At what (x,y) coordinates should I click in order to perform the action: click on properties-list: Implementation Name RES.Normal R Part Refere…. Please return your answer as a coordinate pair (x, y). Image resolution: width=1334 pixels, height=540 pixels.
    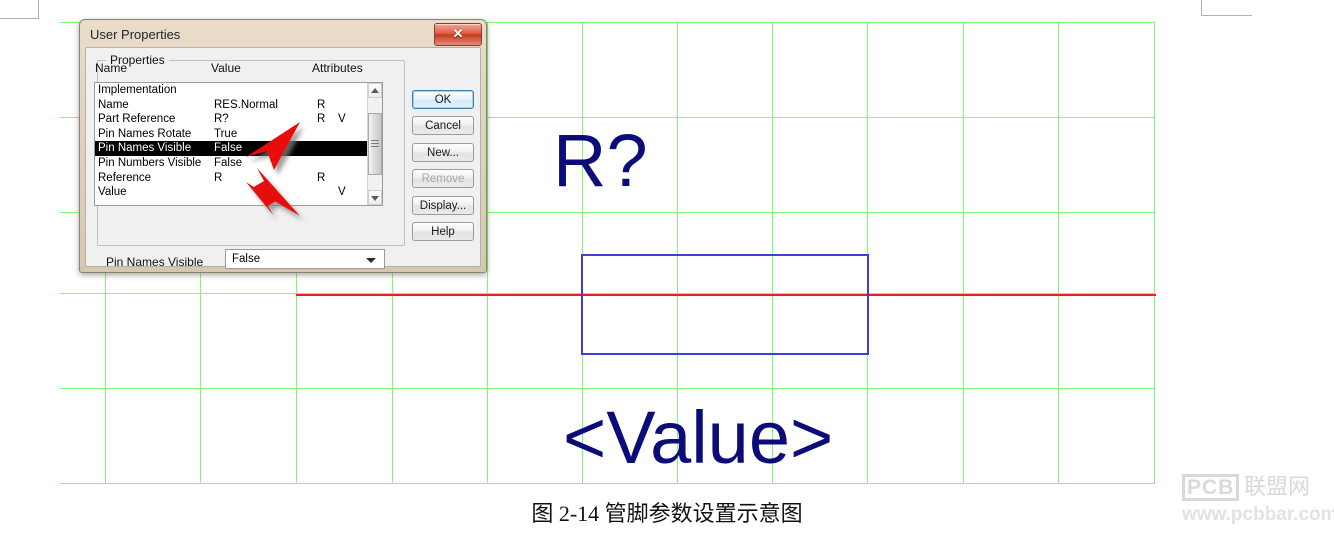
    Looking at the image, I should click on (238, 144).